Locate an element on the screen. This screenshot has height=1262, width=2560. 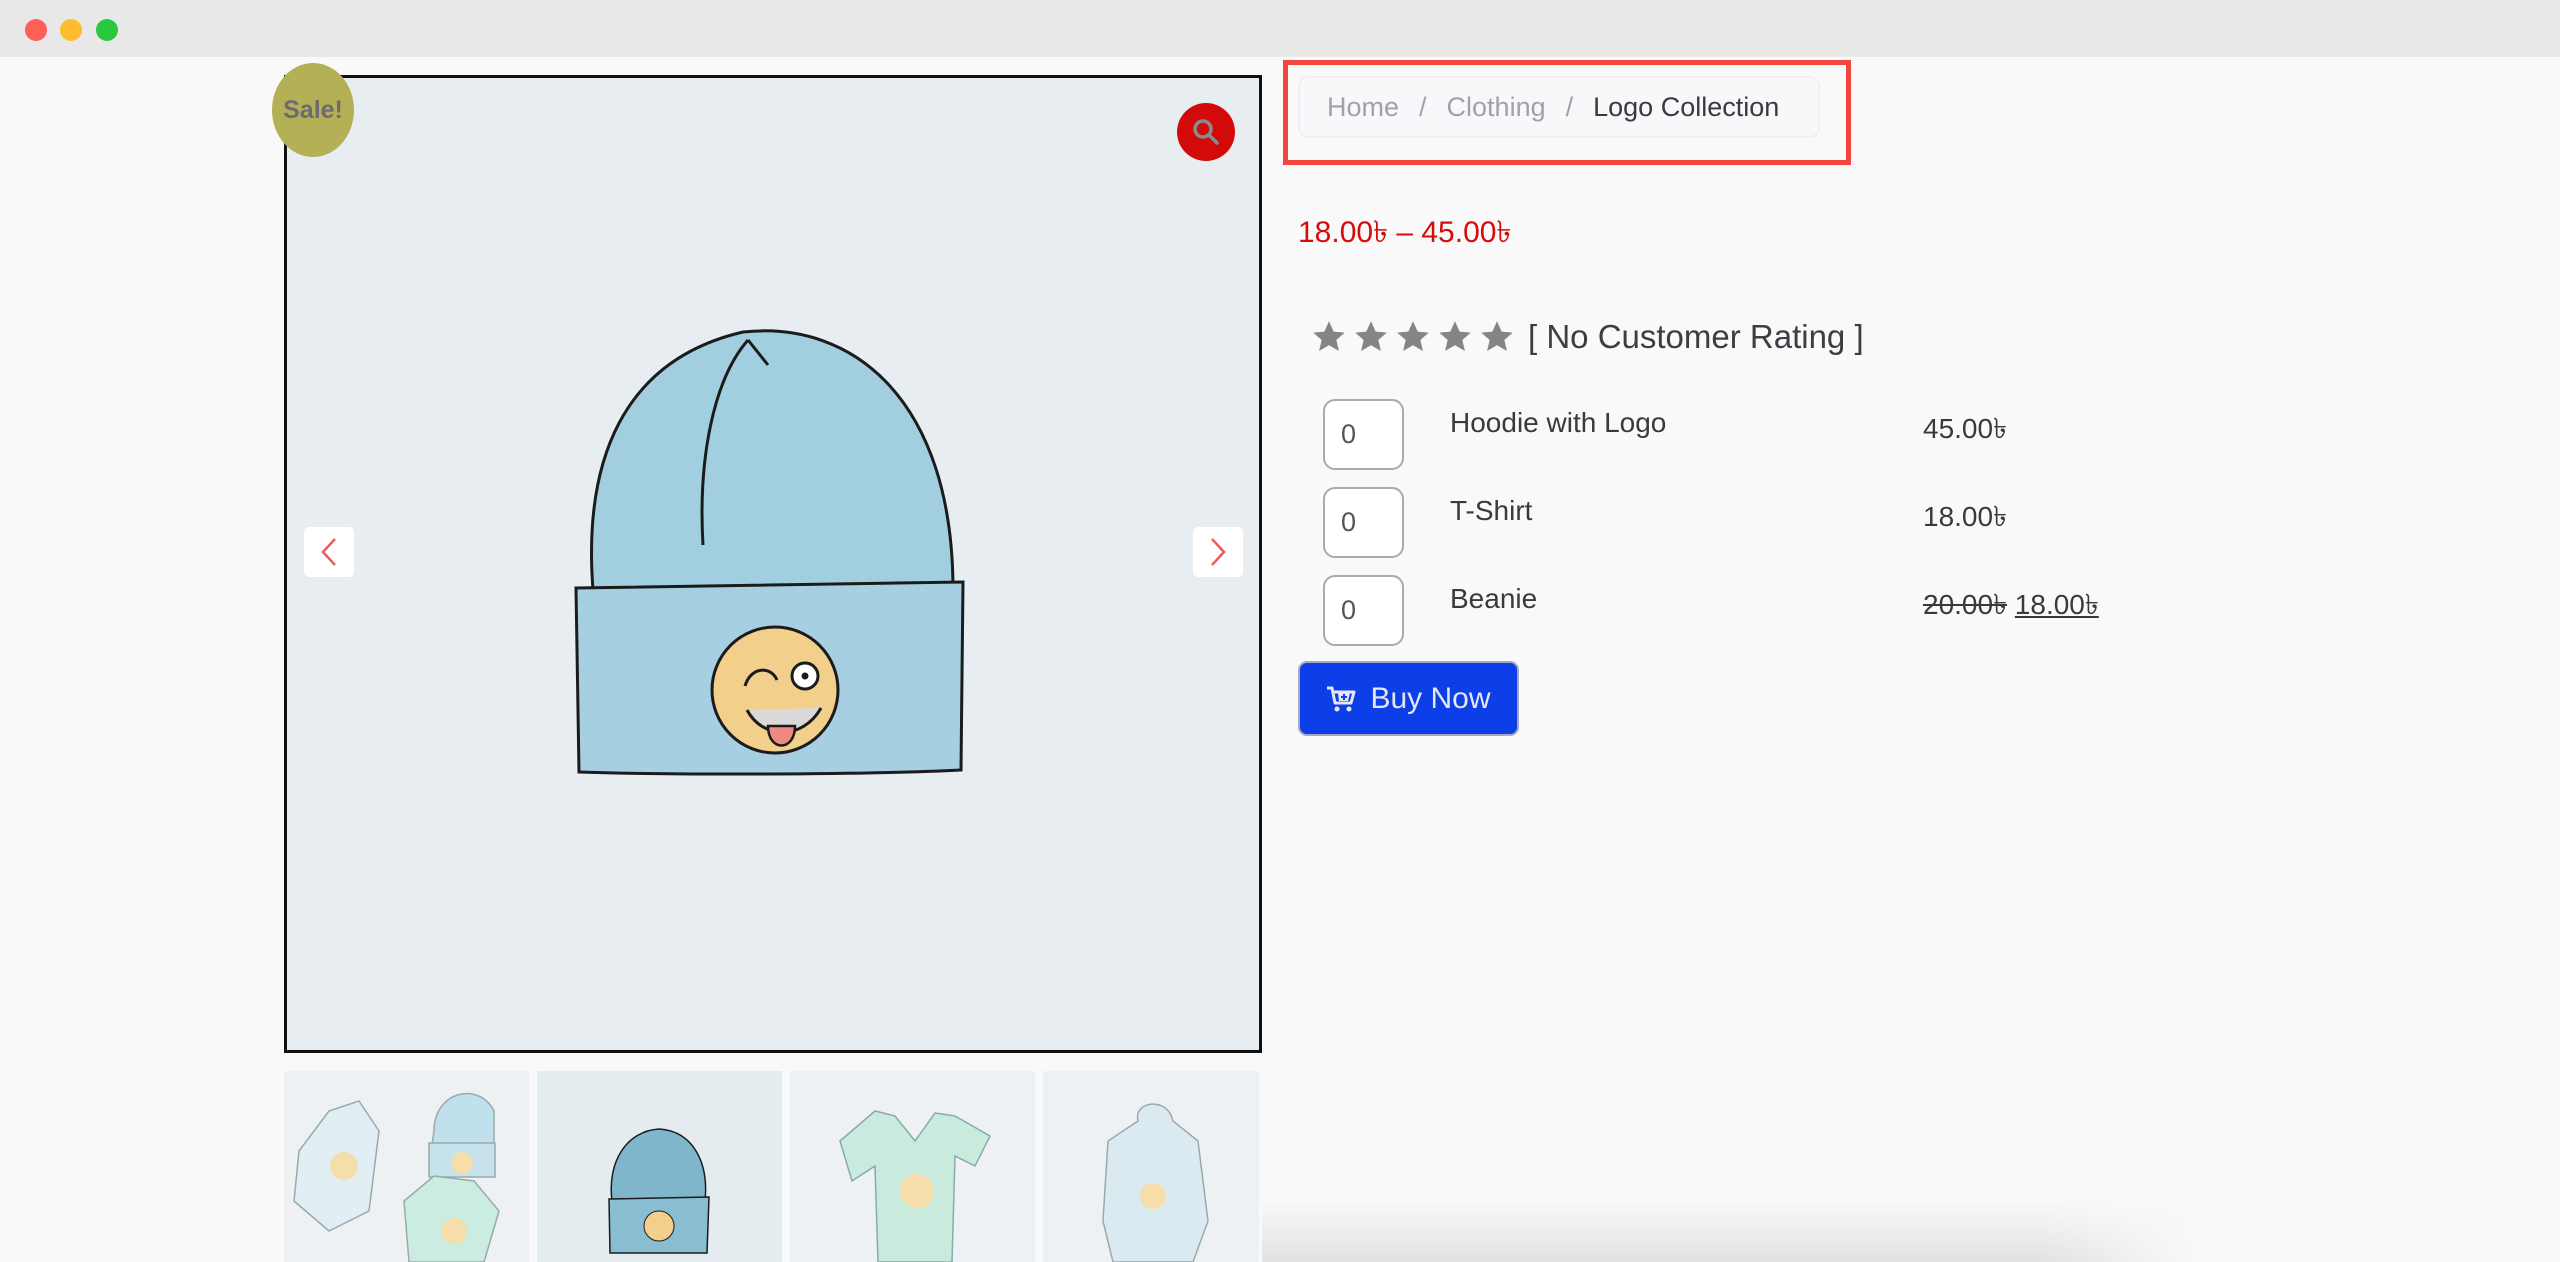
cart-plus-icon is located at coordinates (1341, 698).